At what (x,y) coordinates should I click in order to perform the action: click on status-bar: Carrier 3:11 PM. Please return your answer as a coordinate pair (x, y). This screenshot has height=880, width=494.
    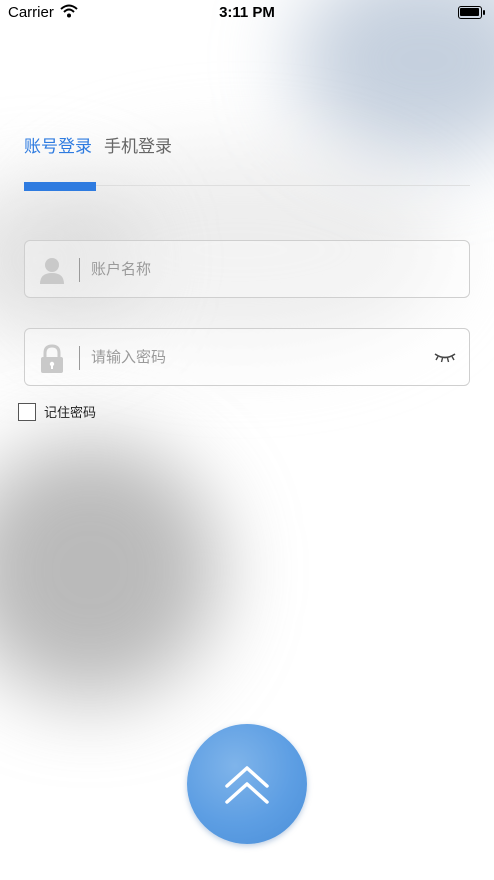
    Looking at the image, I should click on (247, 13).